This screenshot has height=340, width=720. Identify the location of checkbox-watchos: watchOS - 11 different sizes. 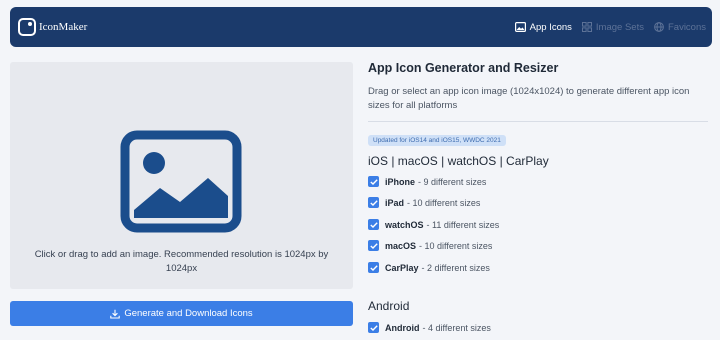
(433, 224).